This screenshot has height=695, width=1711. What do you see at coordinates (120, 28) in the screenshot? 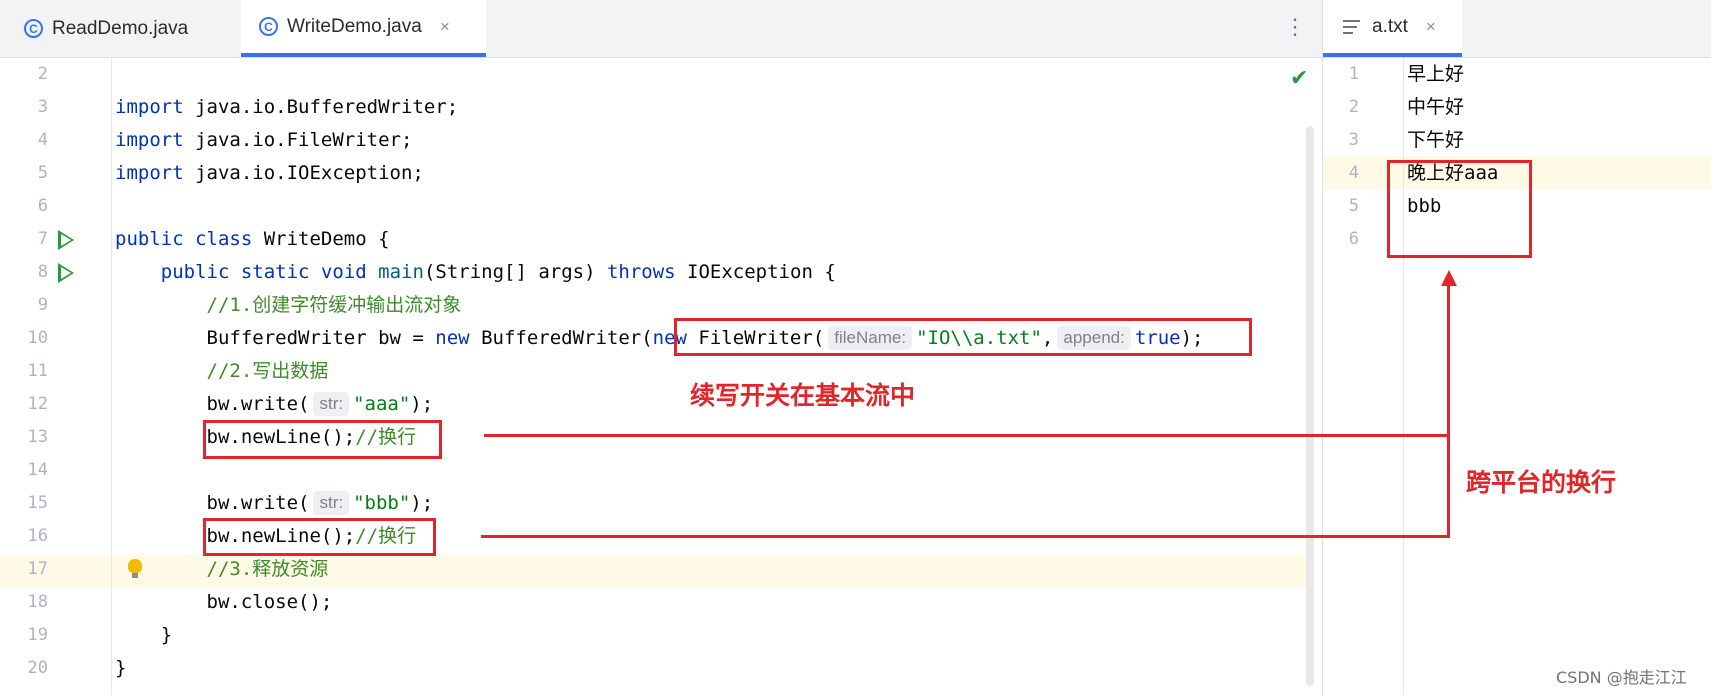
I see `tab-label: ReadDemo.java` at bounding box center [120, 28].